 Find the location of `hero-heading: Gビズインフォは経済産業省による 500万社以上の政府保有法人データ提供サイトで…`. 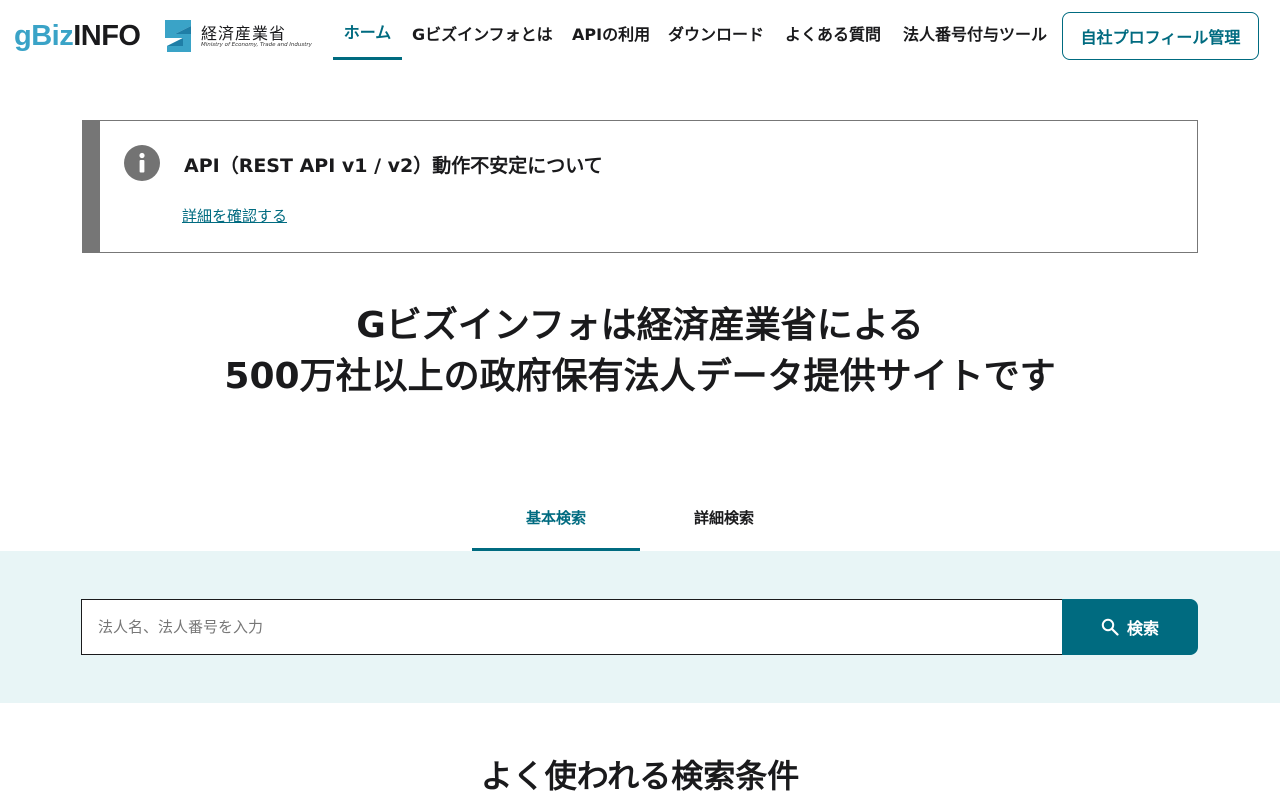

hero-heading: Gビズインフォは経済産業省による 500万社以上の政府保有法人データ提供サイトで… is located at coordinates (640, 351).